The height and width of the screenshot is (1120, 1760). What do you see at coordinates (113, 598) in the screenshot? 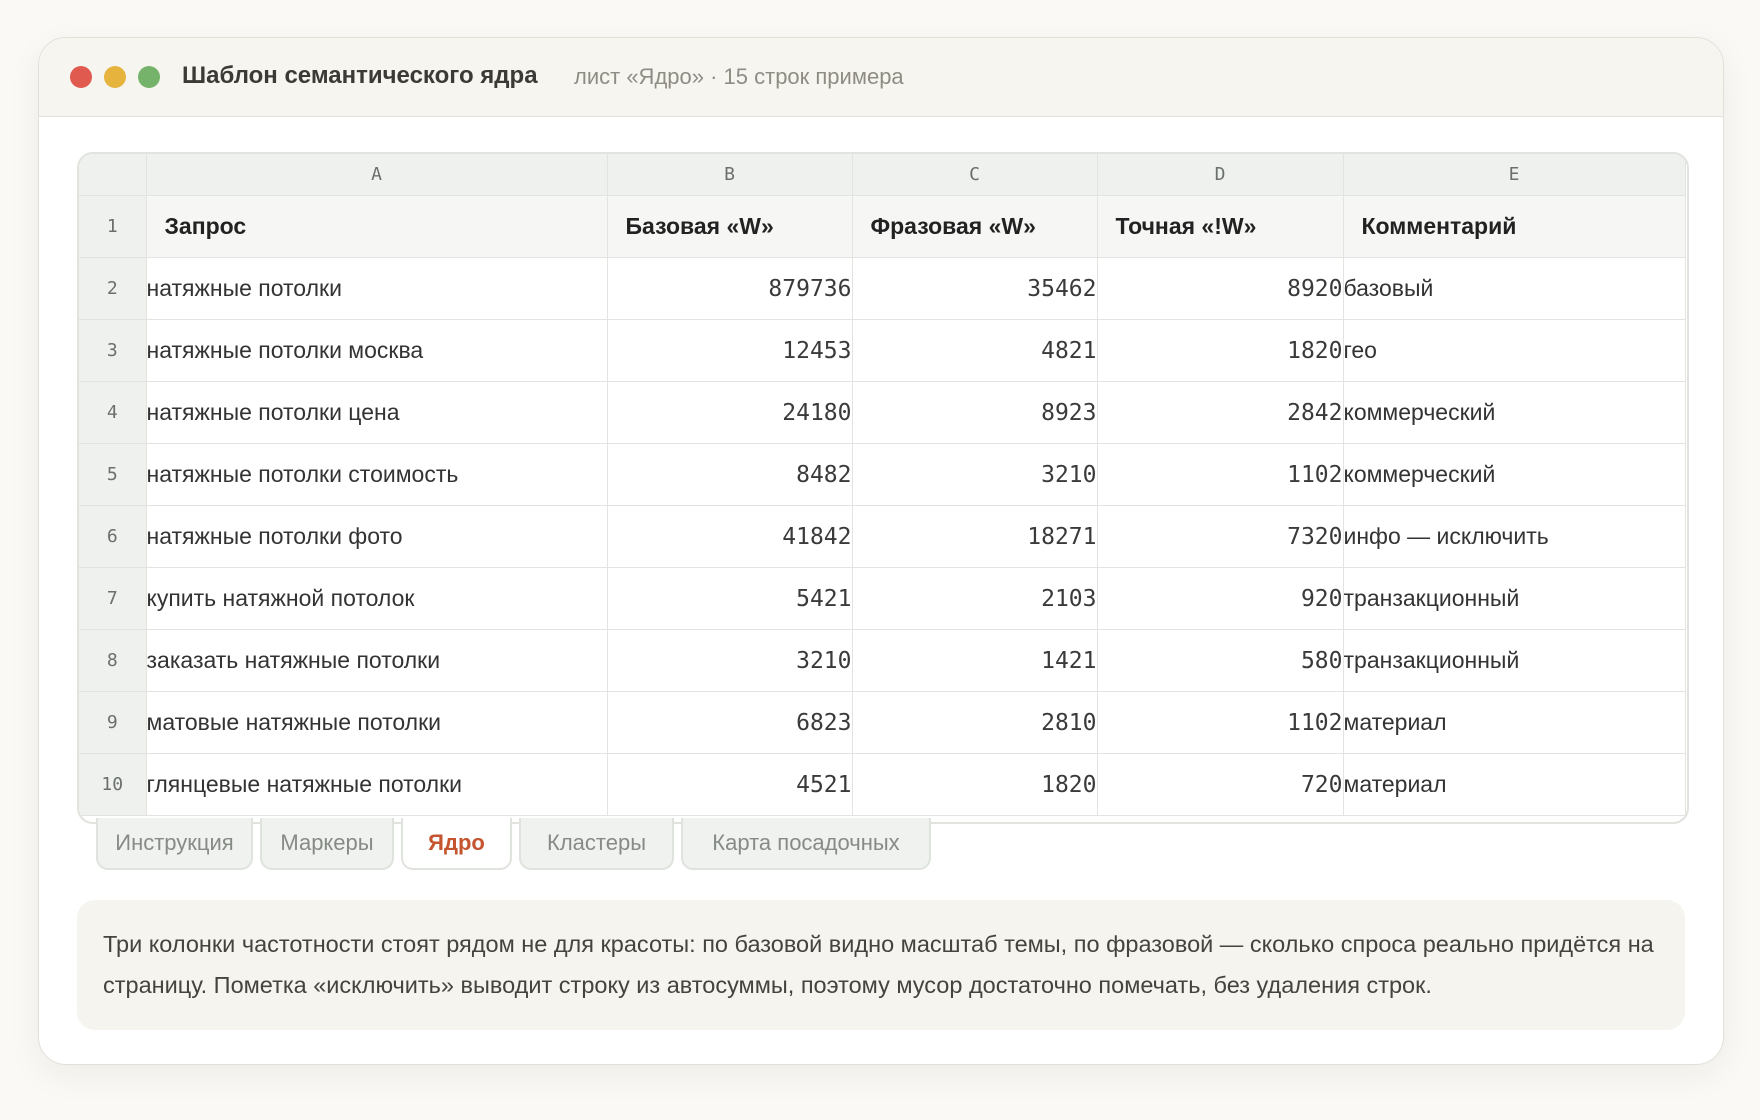
I see `row-number: 7` at bounding box center [113, 598].